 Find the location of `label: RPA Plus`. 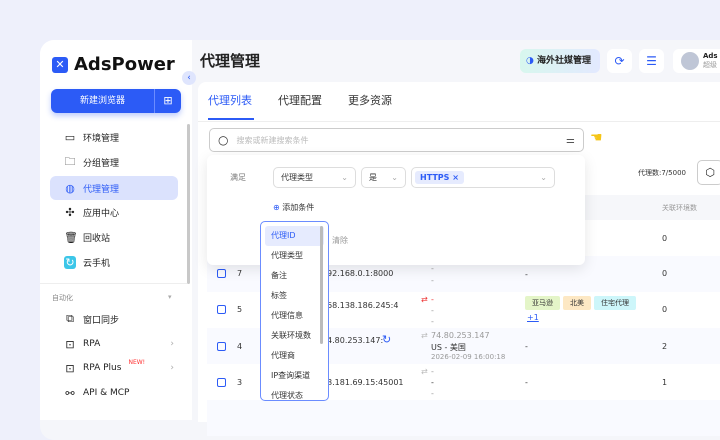

label: RPA Plus is located at coordinates (102, 368).